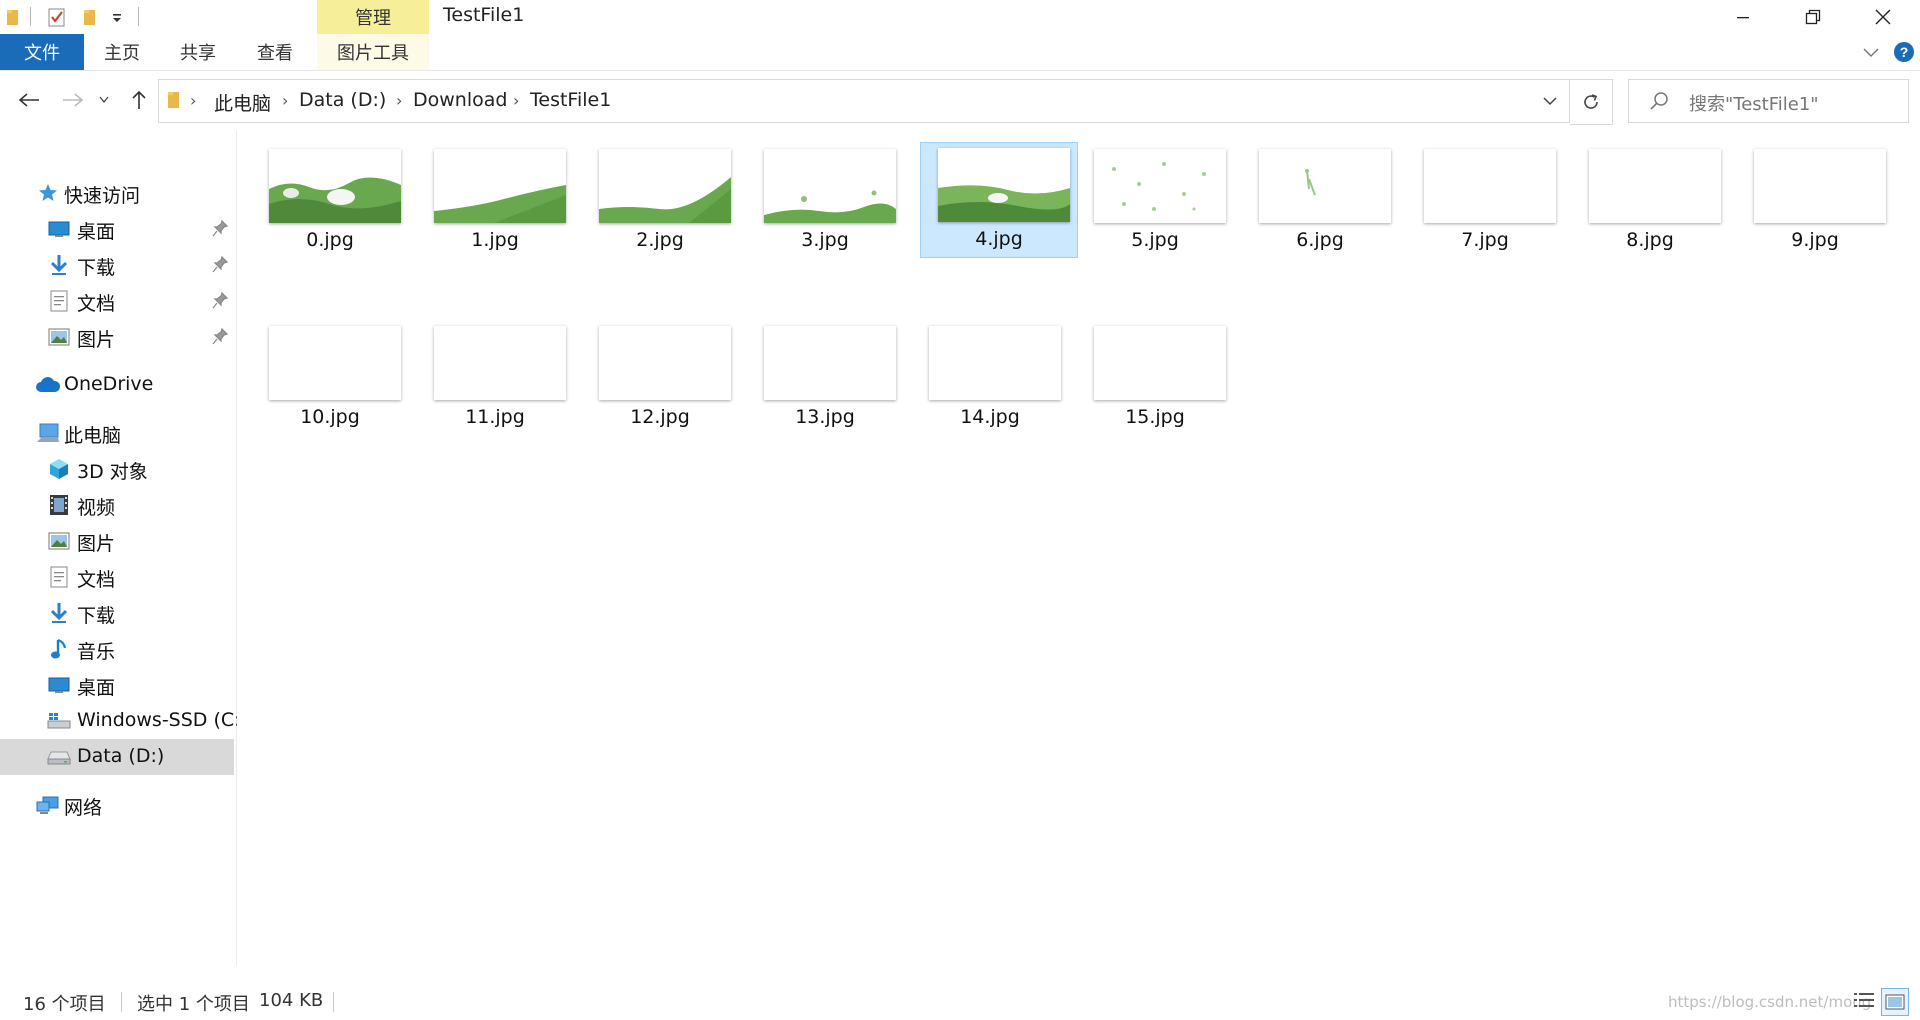 This screenshot has width=1920, height=1020. I want to click on nav-item-drive-c: Windows-SSD (C:), so click(124, 721).